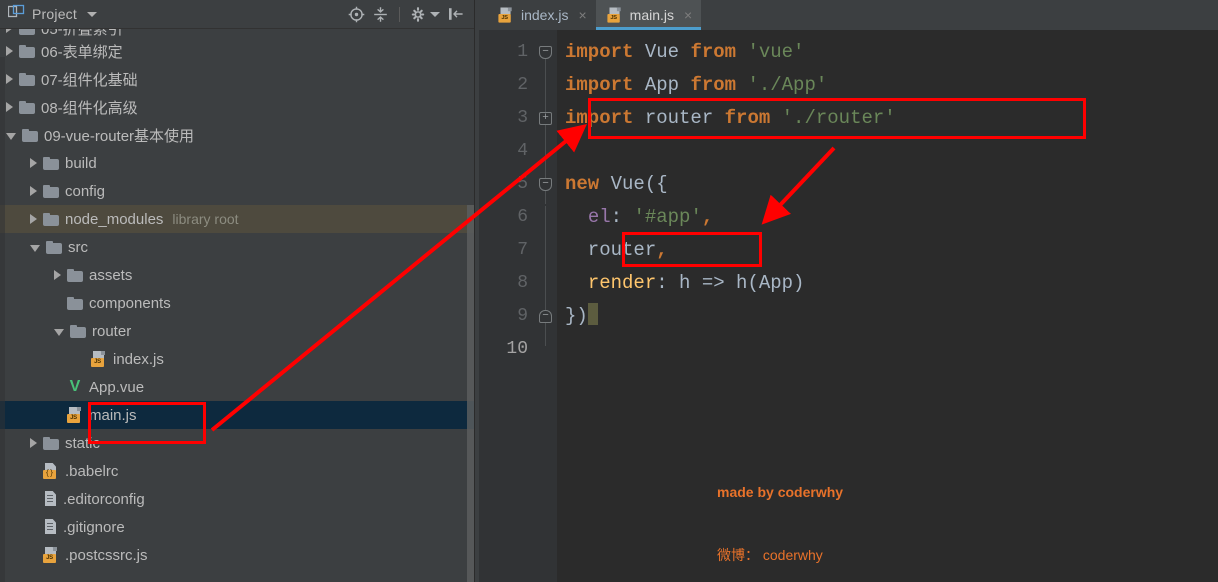 Image resolution: width=1218 pixels, height=582 pixels. What do you see at coordinates (576, 316) in the screenshot?
I see `code-token: })` at bounding box center [576, 316].